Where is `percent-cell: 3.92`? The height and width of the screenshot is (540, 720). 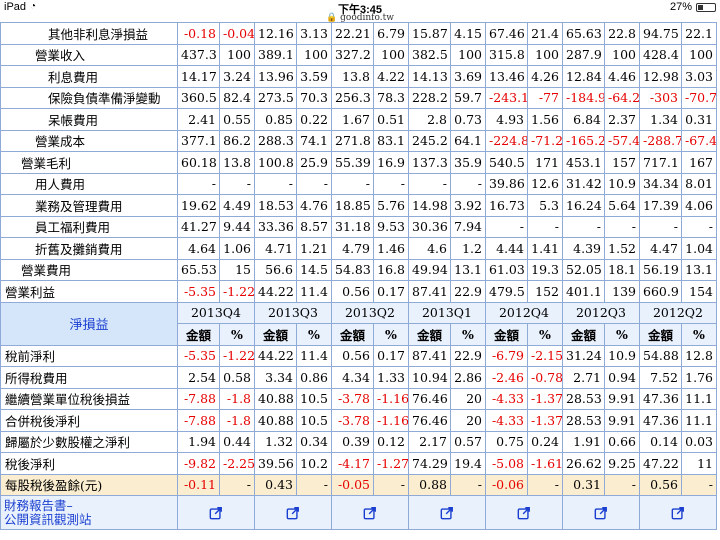
percent-cell: 3.92 is located at coordinates (468, 205).